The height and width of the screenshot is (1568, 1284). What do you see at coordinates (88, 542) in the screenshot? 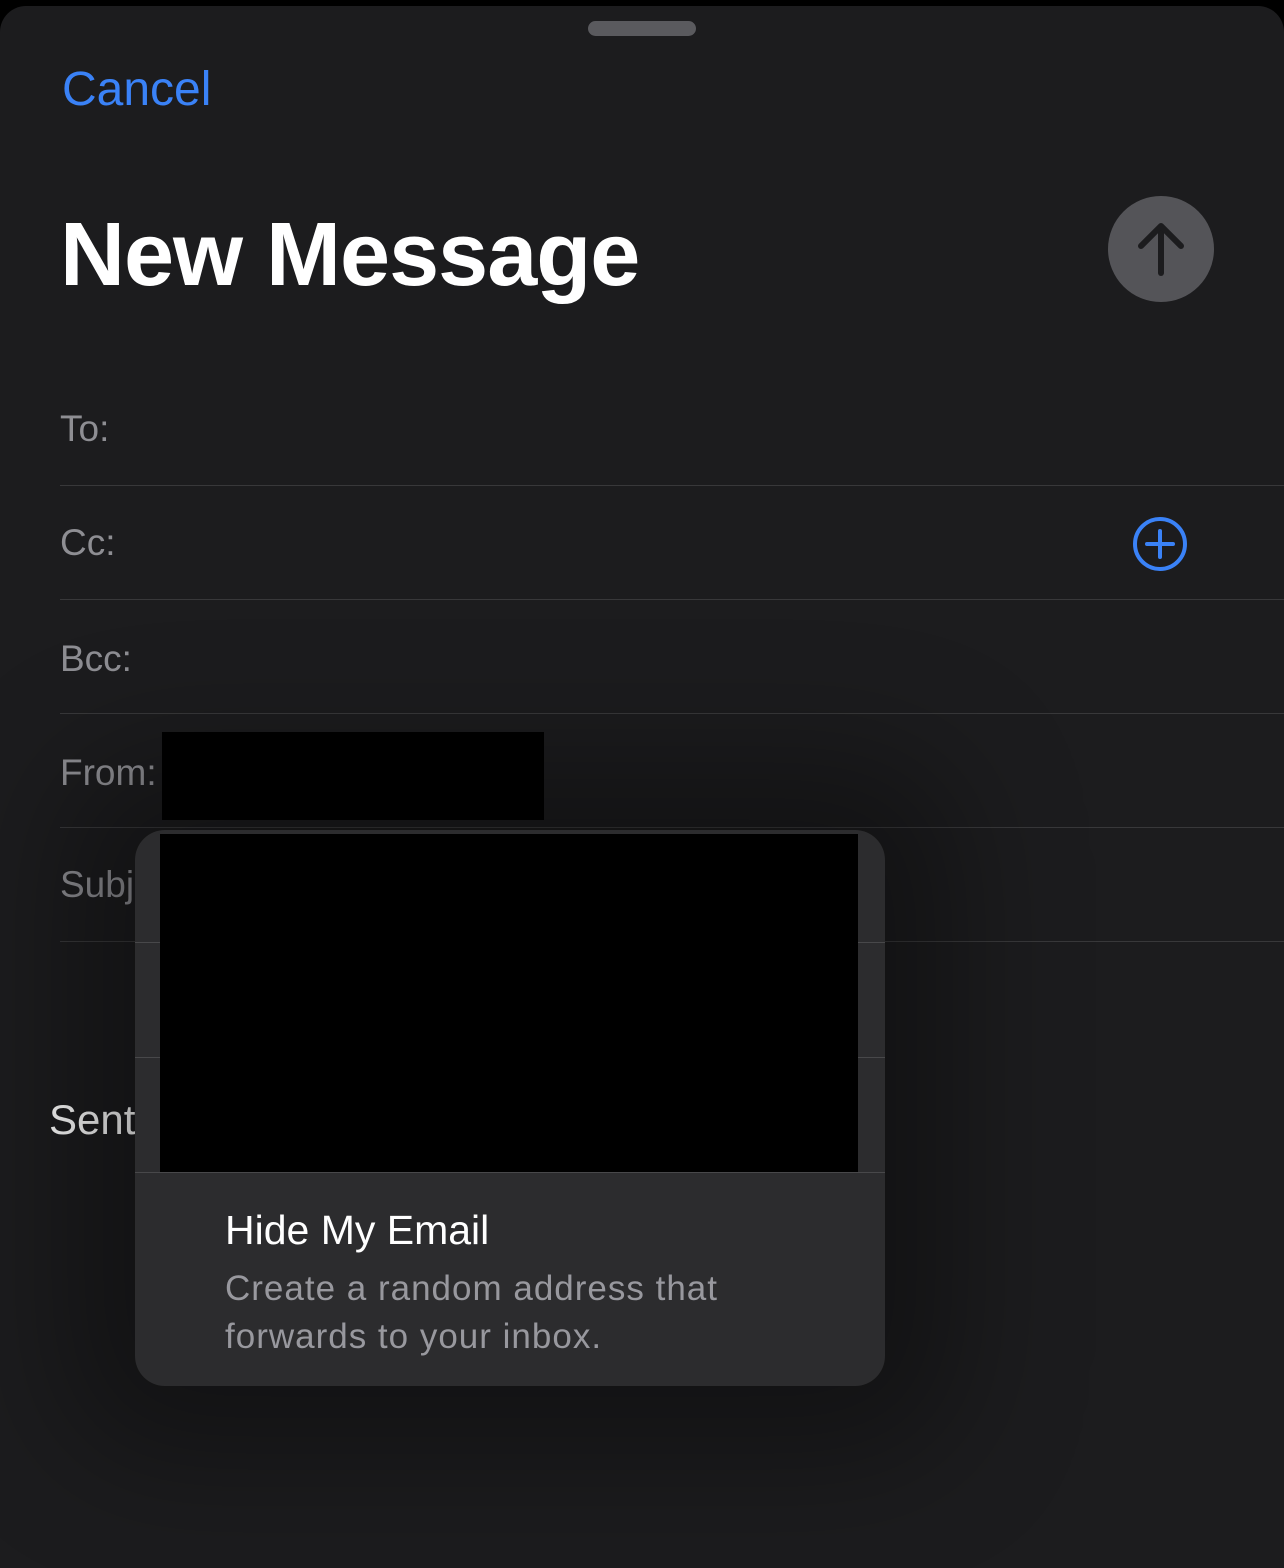
I see `cc-label: Cc:` at bounding box center [88, 542].